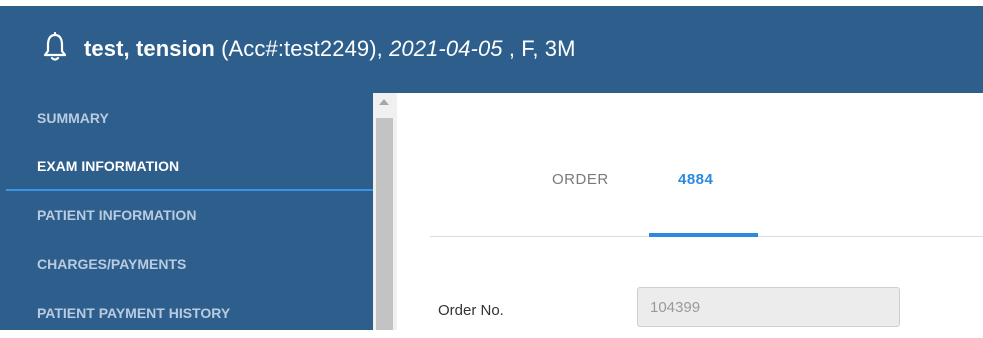  Describe the element at coordinates (186, 215) in the screenshot. I see `sidebar-item-patient-information: PATIENT INFORMATION` at that location.